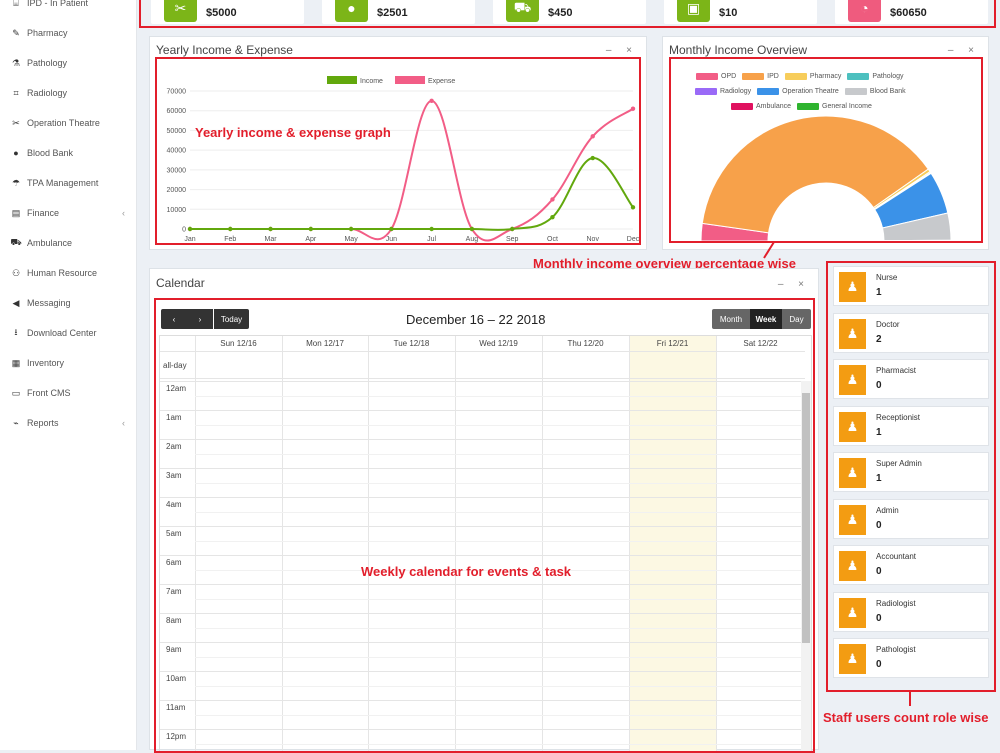 The height and width of the screenshot is (753, 1000). What do you see at coordinates (68, 273) in the screenshot?
I see `sidebar-item: ⚇Human Resource` at bounding box center [68, 273].